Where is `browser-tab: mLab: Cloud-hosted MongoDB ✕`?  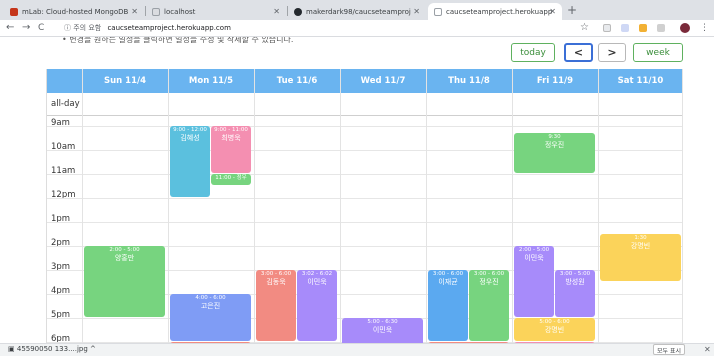
browser-tab: mLab: Cloud-hosted MongoDB ✕ is located at coordinates (74, 11).